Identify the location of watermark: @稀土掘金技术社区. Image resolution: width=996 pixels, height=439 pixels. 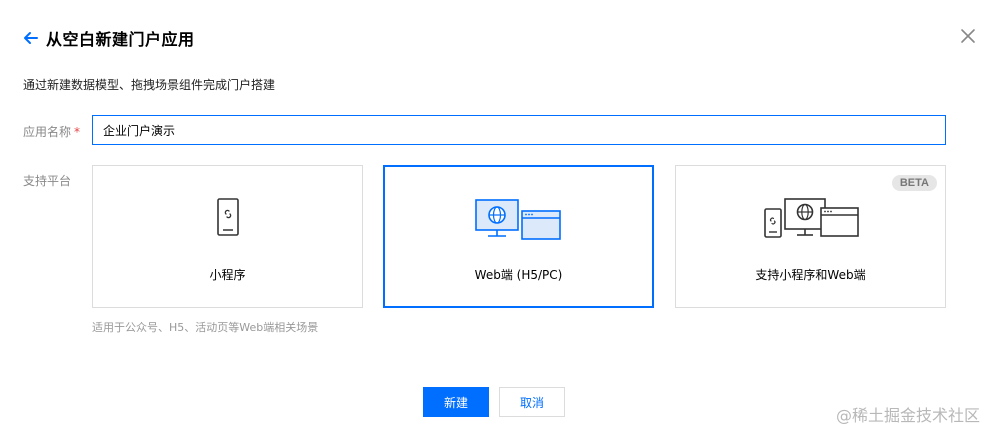
(907, 415).